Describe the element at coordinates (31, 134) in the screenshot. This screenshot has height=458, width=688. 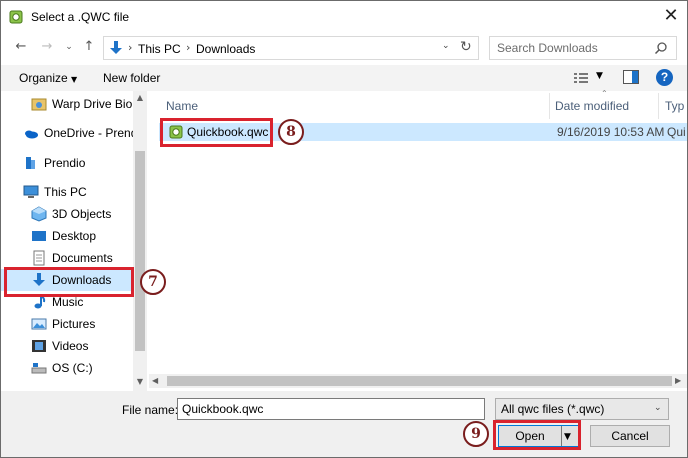
I see `onedrive-icon` at that location.